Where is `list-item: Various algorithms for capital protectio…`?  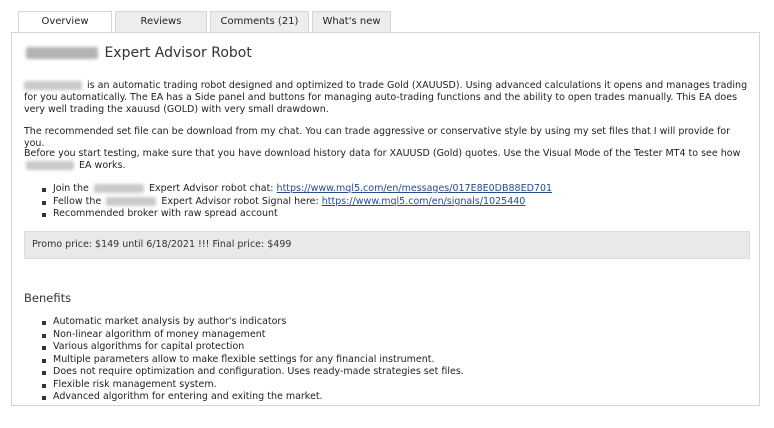 list-item: Various algorithms for capital protectio… is located at coordinates (253, 347).